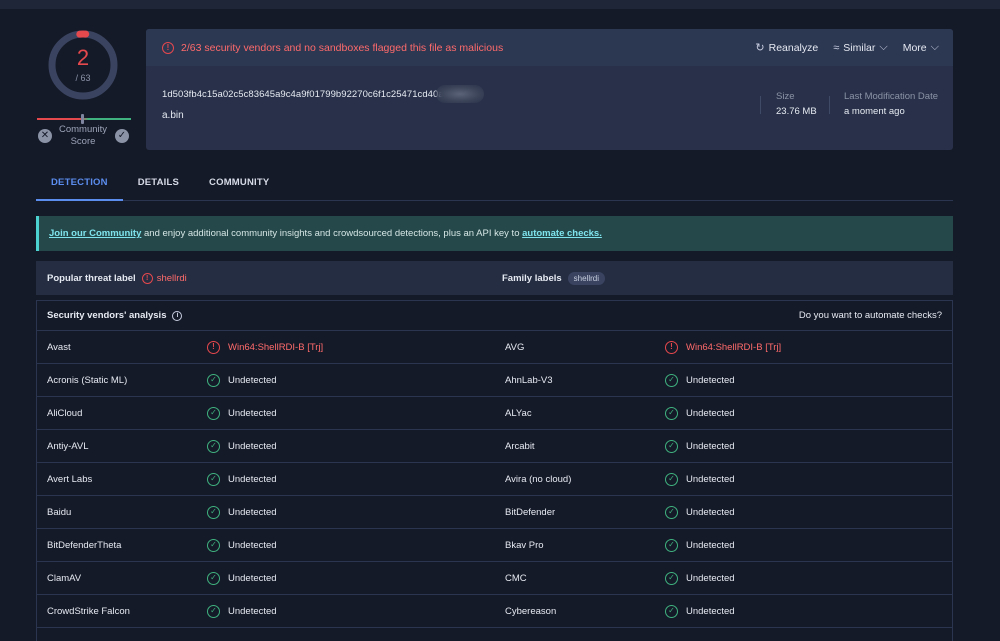 The image size is (1000, 641). Describe the element at coordinates (793, 47) in the screenshot. I see `reanalyze-label: Reanalyze` at that location.